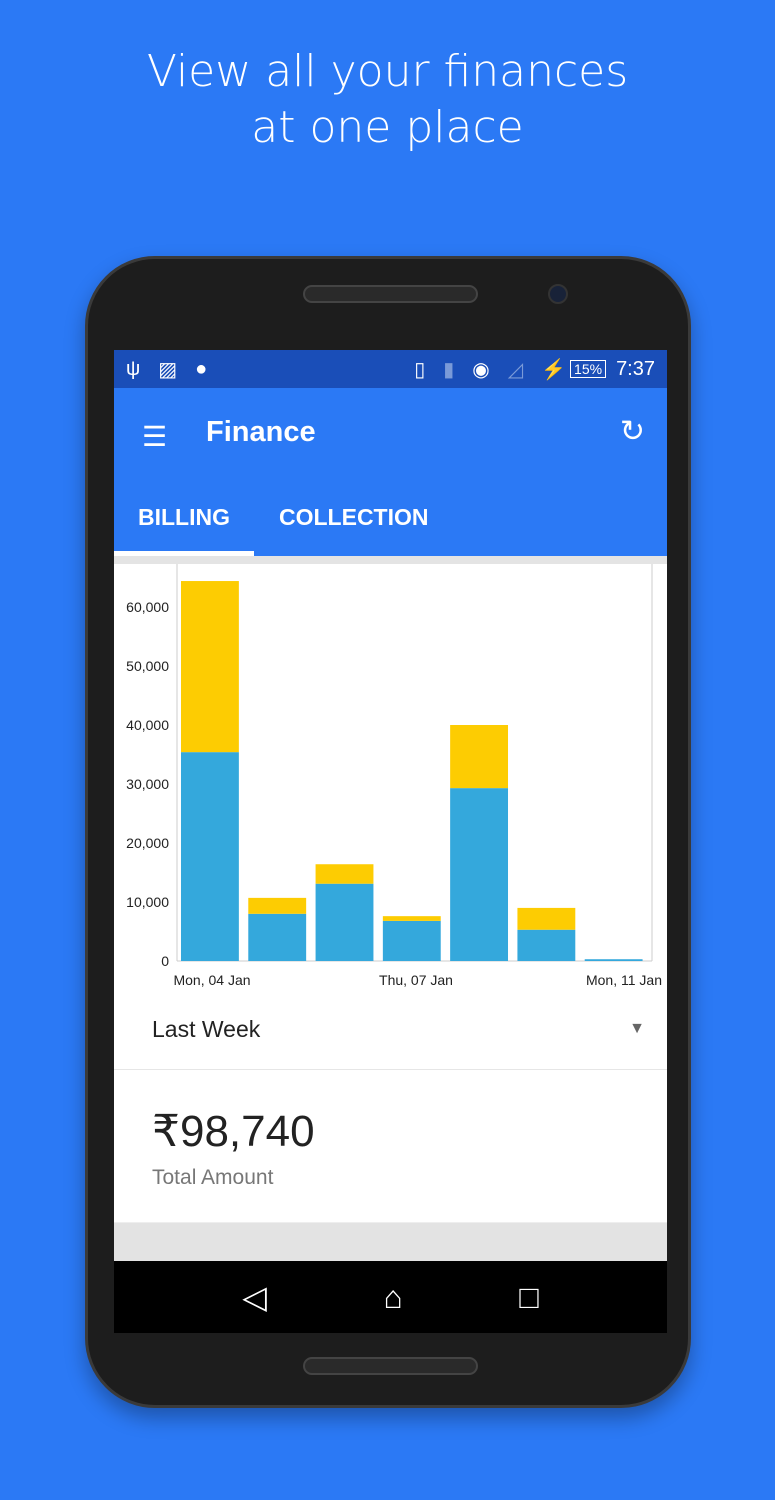 Image resolution: width=775 pixels, height=1500 pixels. I want to click on headline-line-2: at one place, so click(387, 127).